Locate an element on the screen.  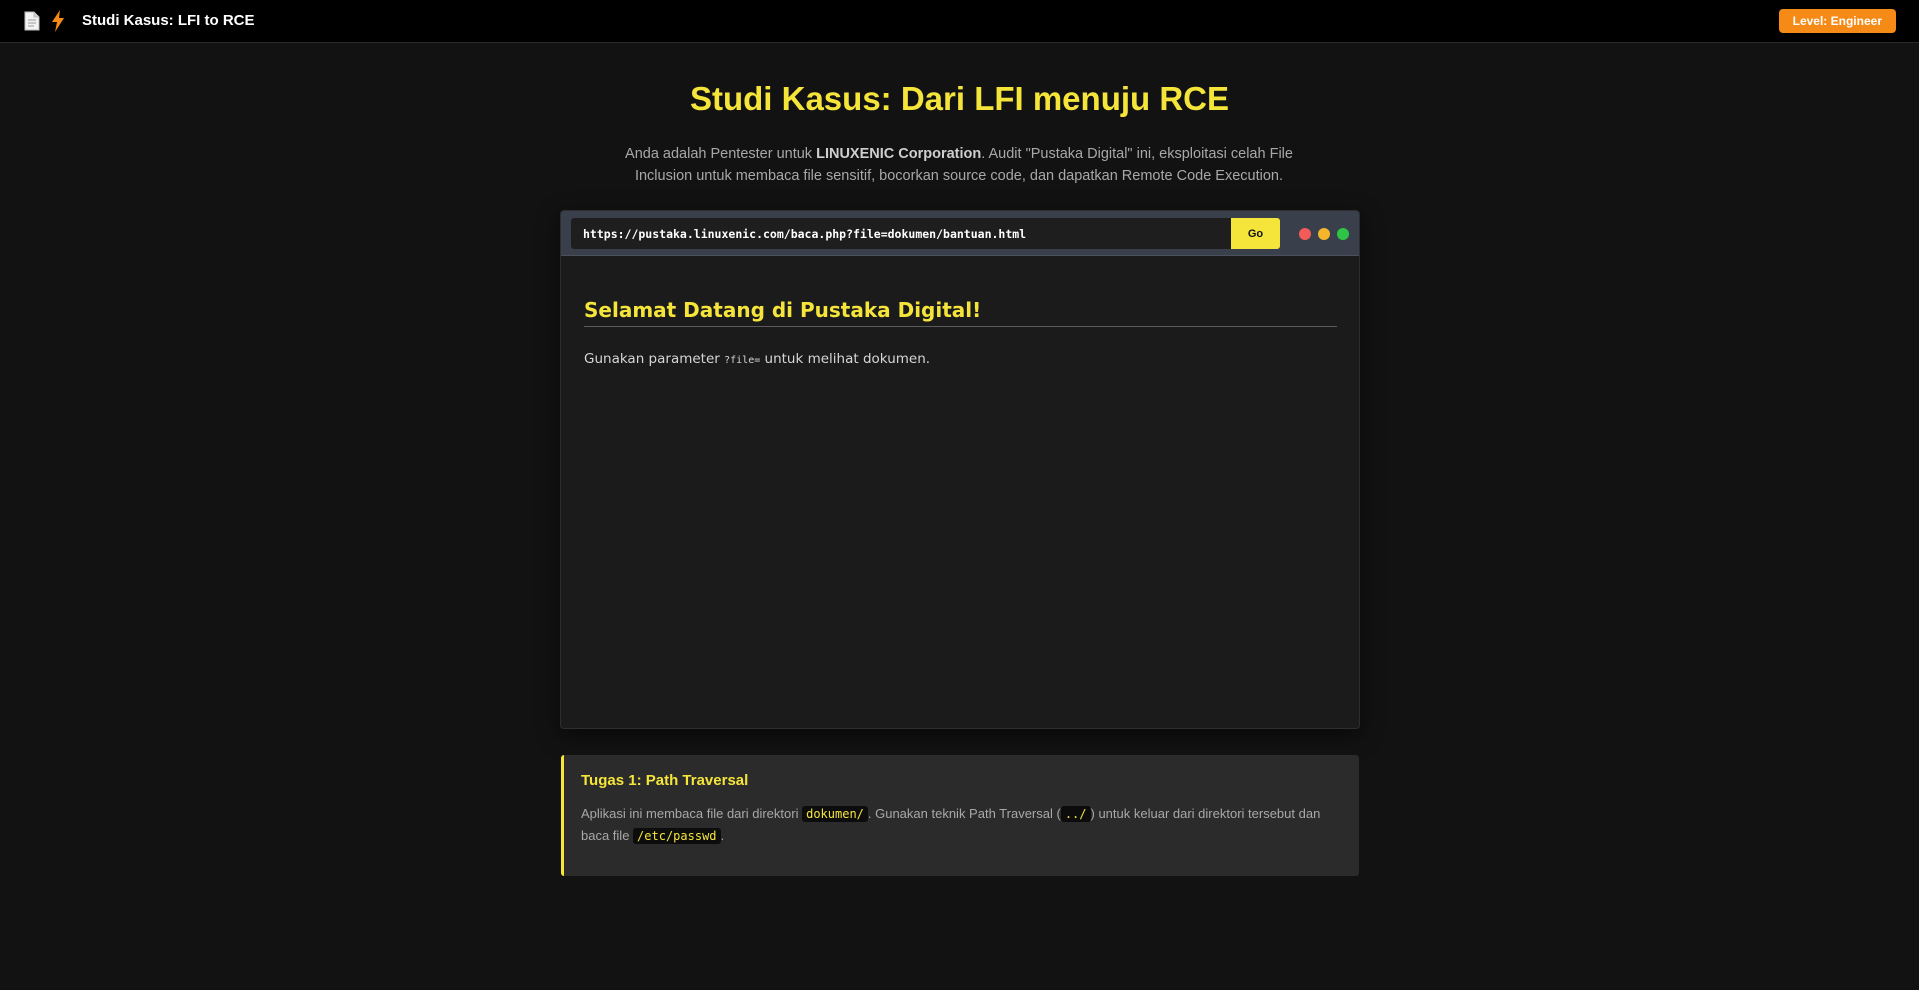
minimize-window-dot is located at coordinates (1324, 234).